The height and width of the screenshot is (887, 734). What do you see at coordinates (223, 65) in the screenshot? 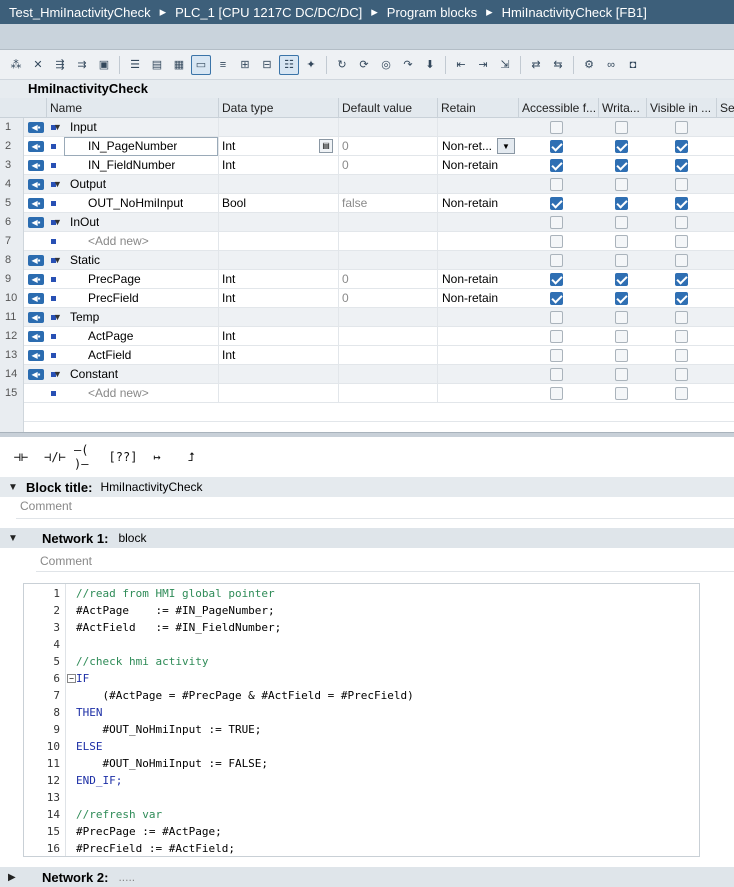
I see `show-favorites-icon: ≡` at bounding box center [223, 65].